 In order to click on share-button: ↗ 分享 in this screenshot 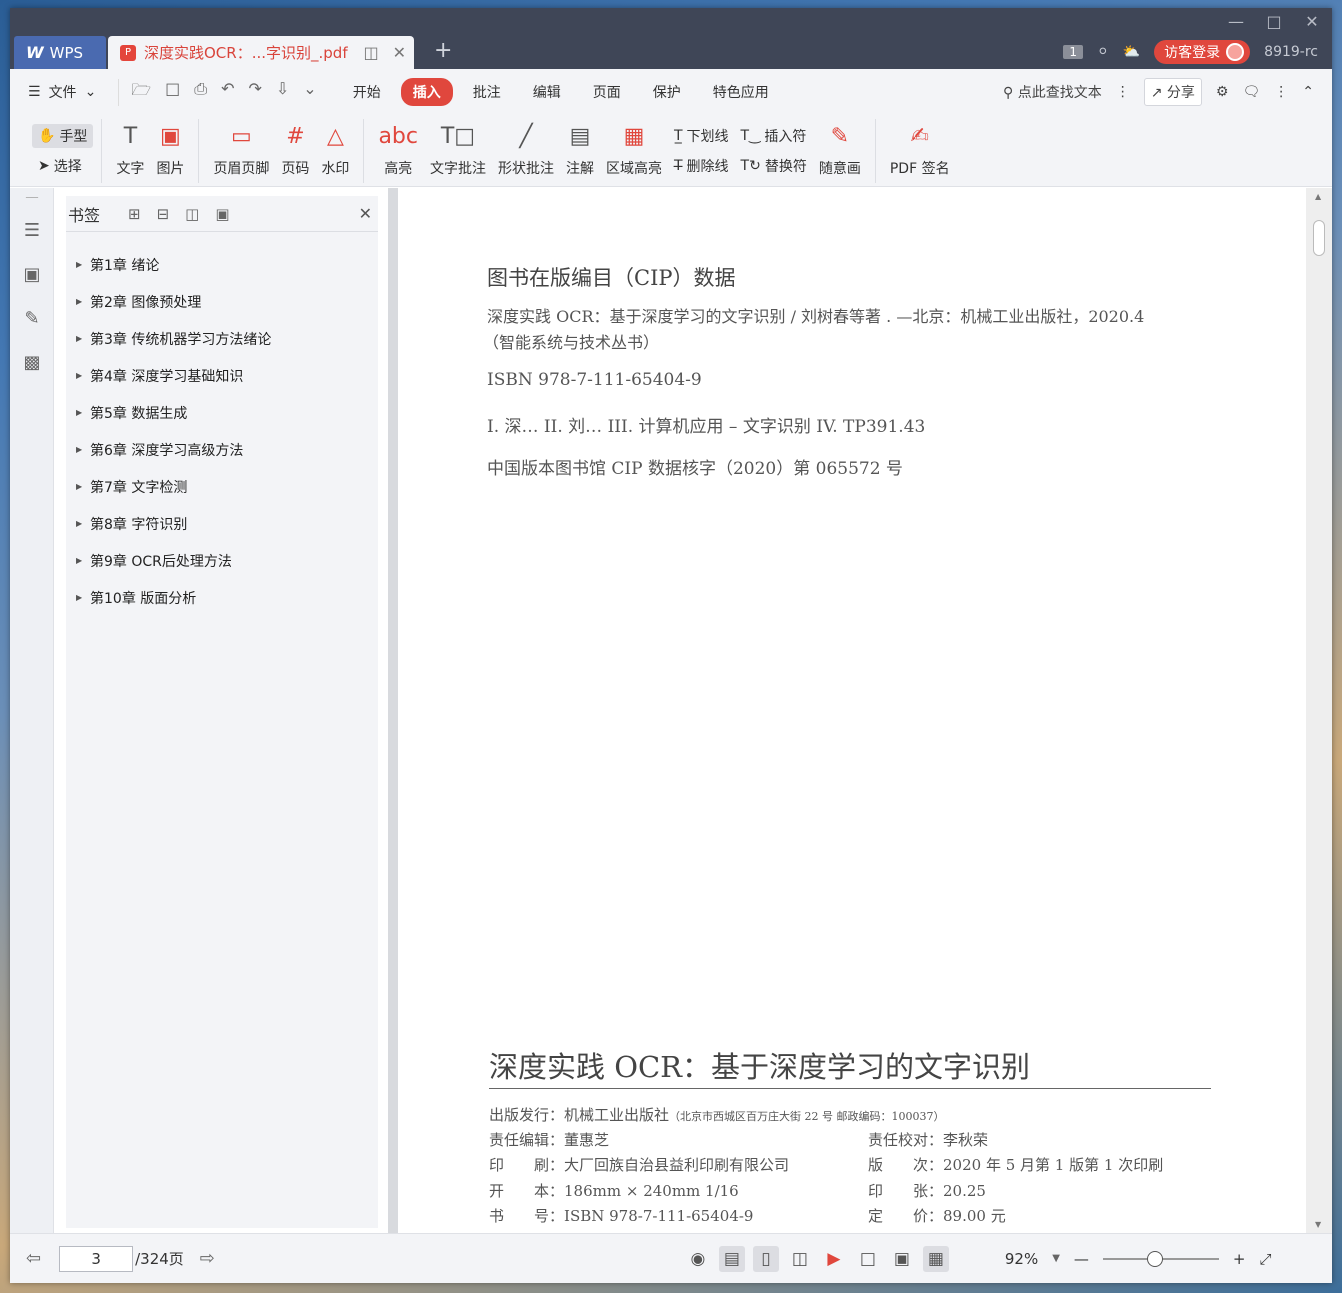, I will do `click(1172, 92)`.